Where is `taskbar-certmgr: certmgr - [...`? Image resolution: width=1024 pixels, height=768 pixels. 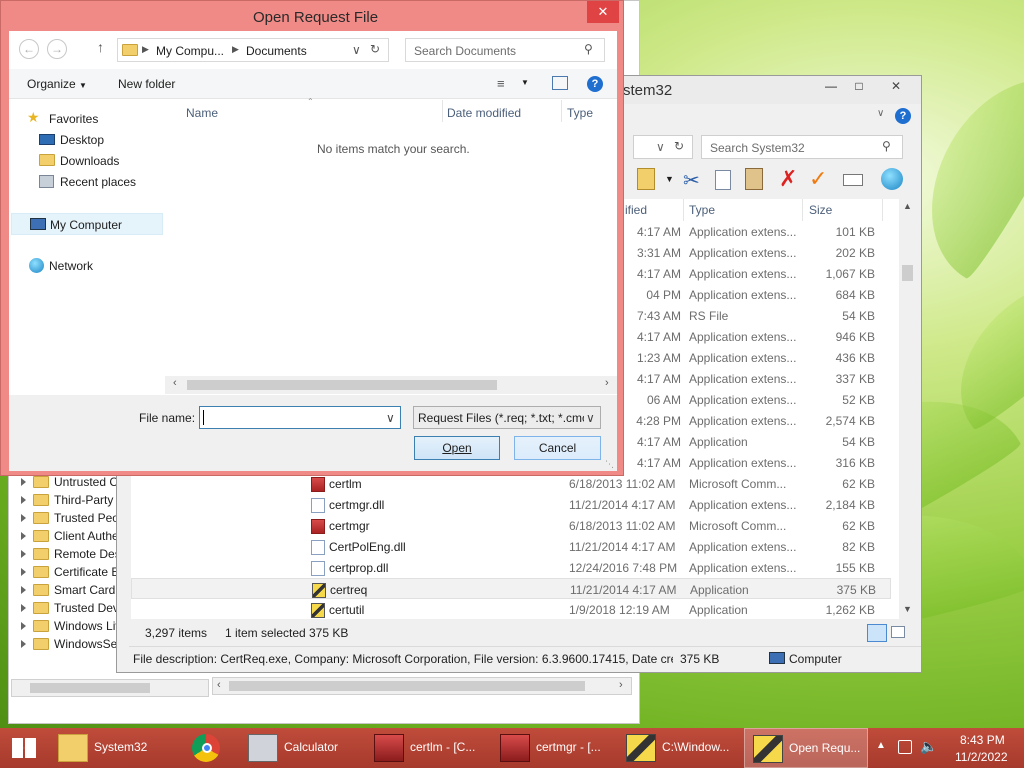
taskbar-certmgr: certmgr - [... is located at coordinates (554, 748).